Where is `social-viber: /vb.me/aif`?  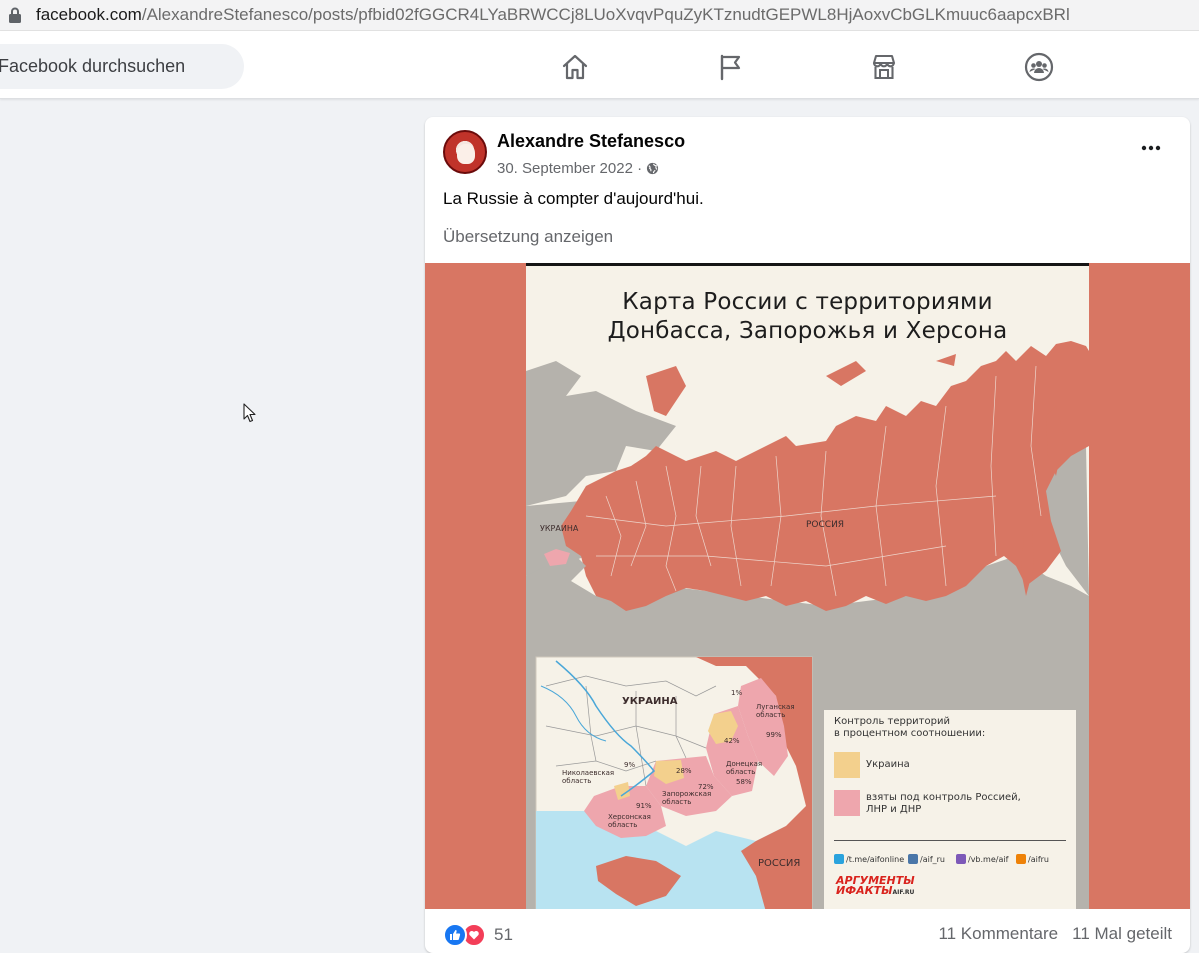
social-viber: /vb.me/aif is located at coordinates (982, 859).